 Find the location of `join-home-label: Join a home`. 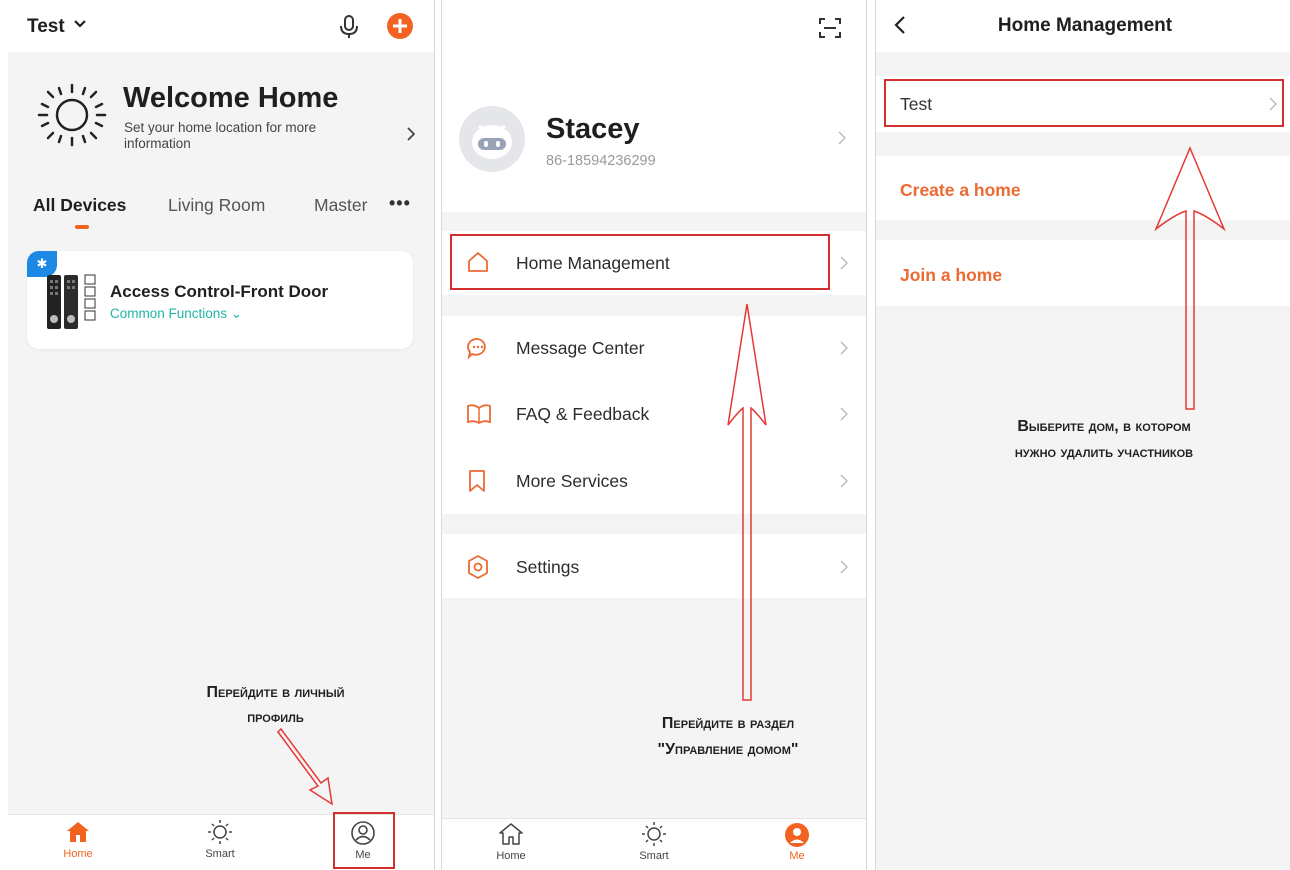

join-home-label: Join a home is located at coordinates (951, 275).